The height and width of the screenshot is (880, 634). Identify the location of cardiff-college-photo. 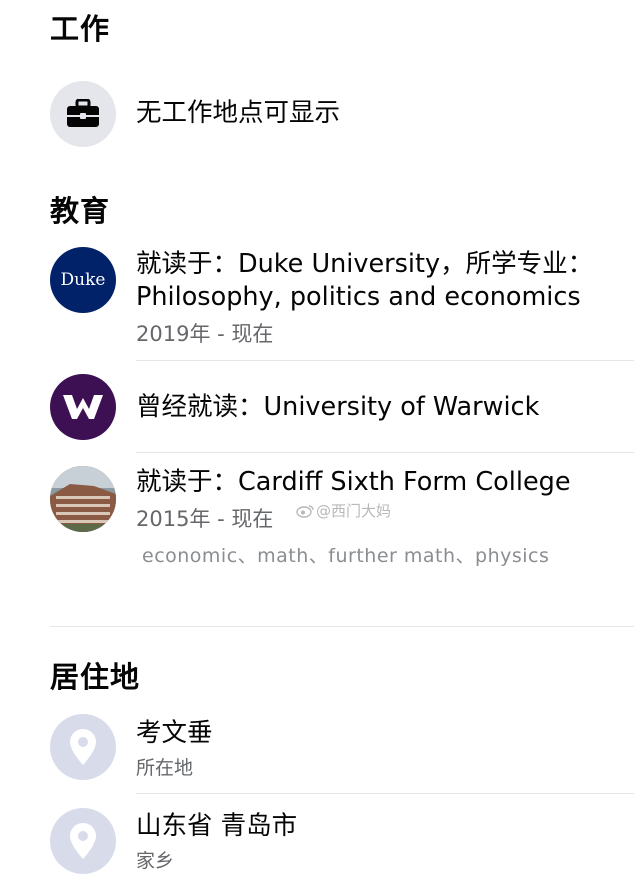
(83, 499).